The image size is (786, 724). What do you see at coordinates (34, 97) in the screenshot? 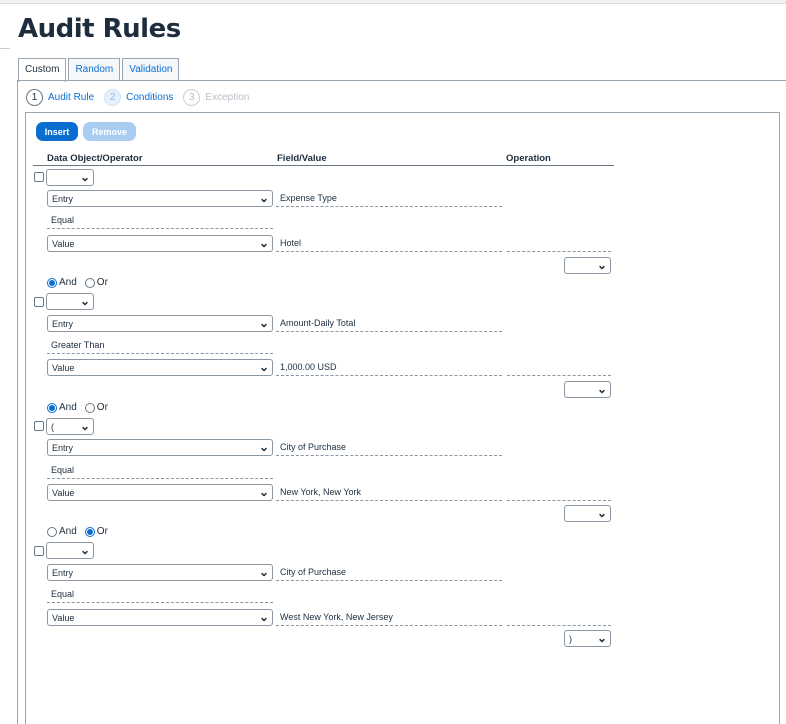
I see `step-number: 1` at bounding box center [34, 97].